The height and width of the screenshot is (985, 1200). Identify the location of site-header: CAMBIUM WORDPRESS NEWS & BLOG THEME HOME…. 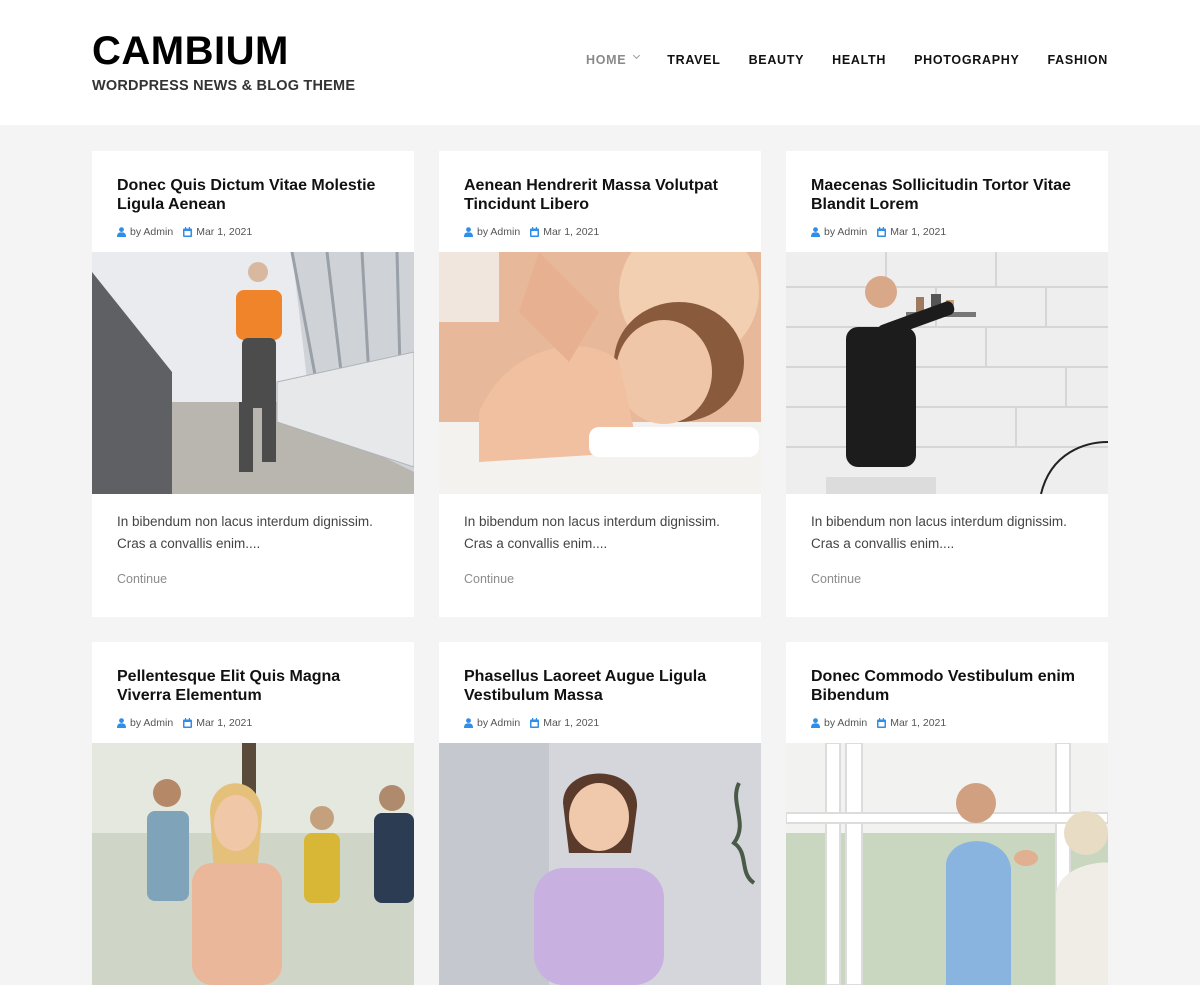
(600, 62).